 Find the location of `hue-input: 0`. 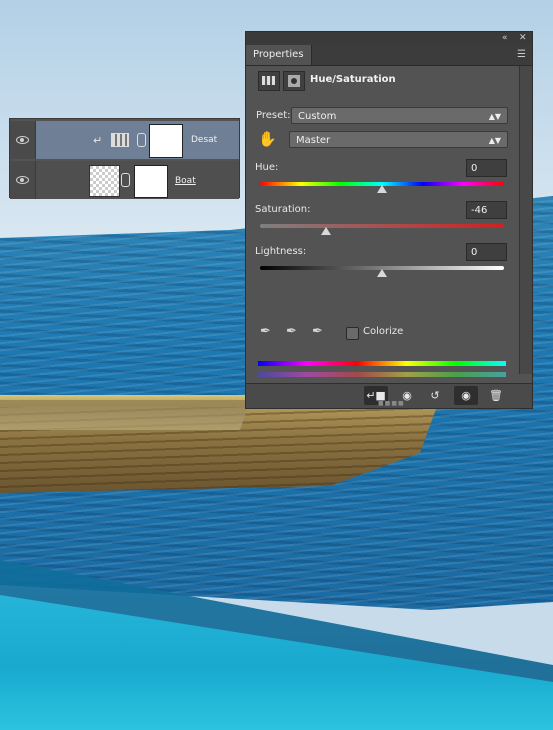

hue-input: 0 is located at coordinates (486, 168).